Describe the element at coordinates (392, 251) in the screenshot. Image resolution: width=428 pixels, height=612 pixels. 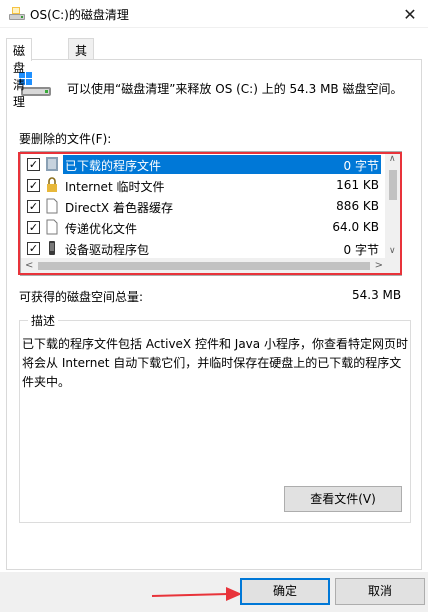
I see `scroll-down-icon: ∨` at that location.